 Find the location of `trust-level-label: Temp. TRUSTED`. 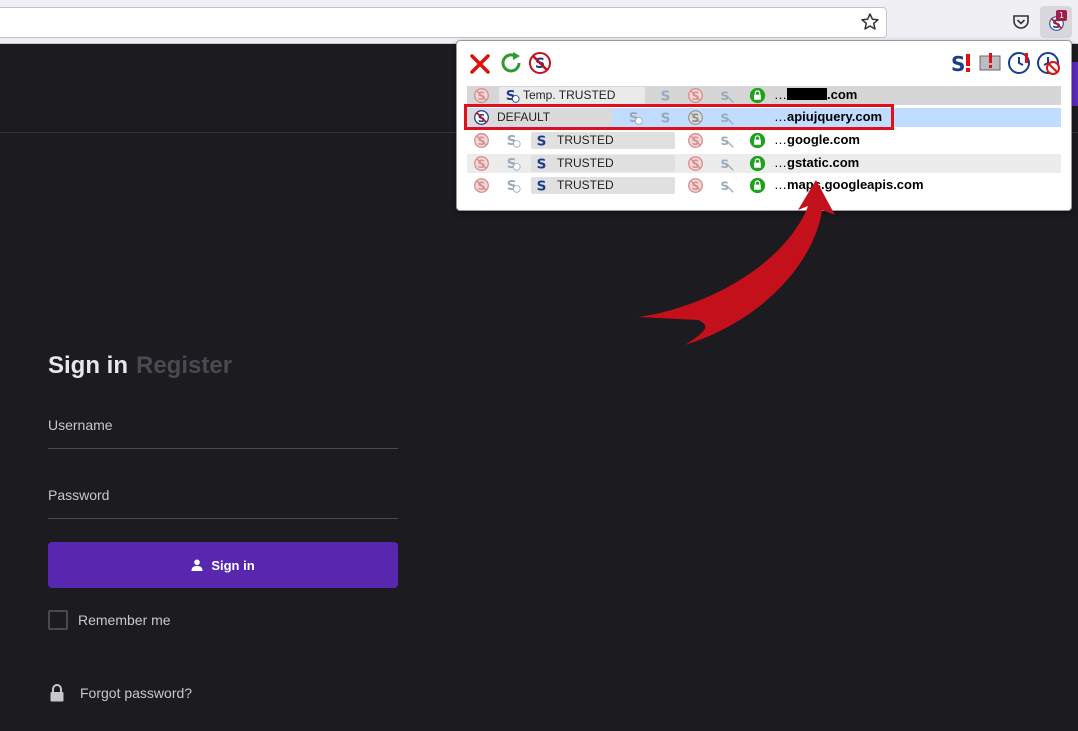

trust-level-label: Temp. TRUSTED is located at coordinates (569, 95).